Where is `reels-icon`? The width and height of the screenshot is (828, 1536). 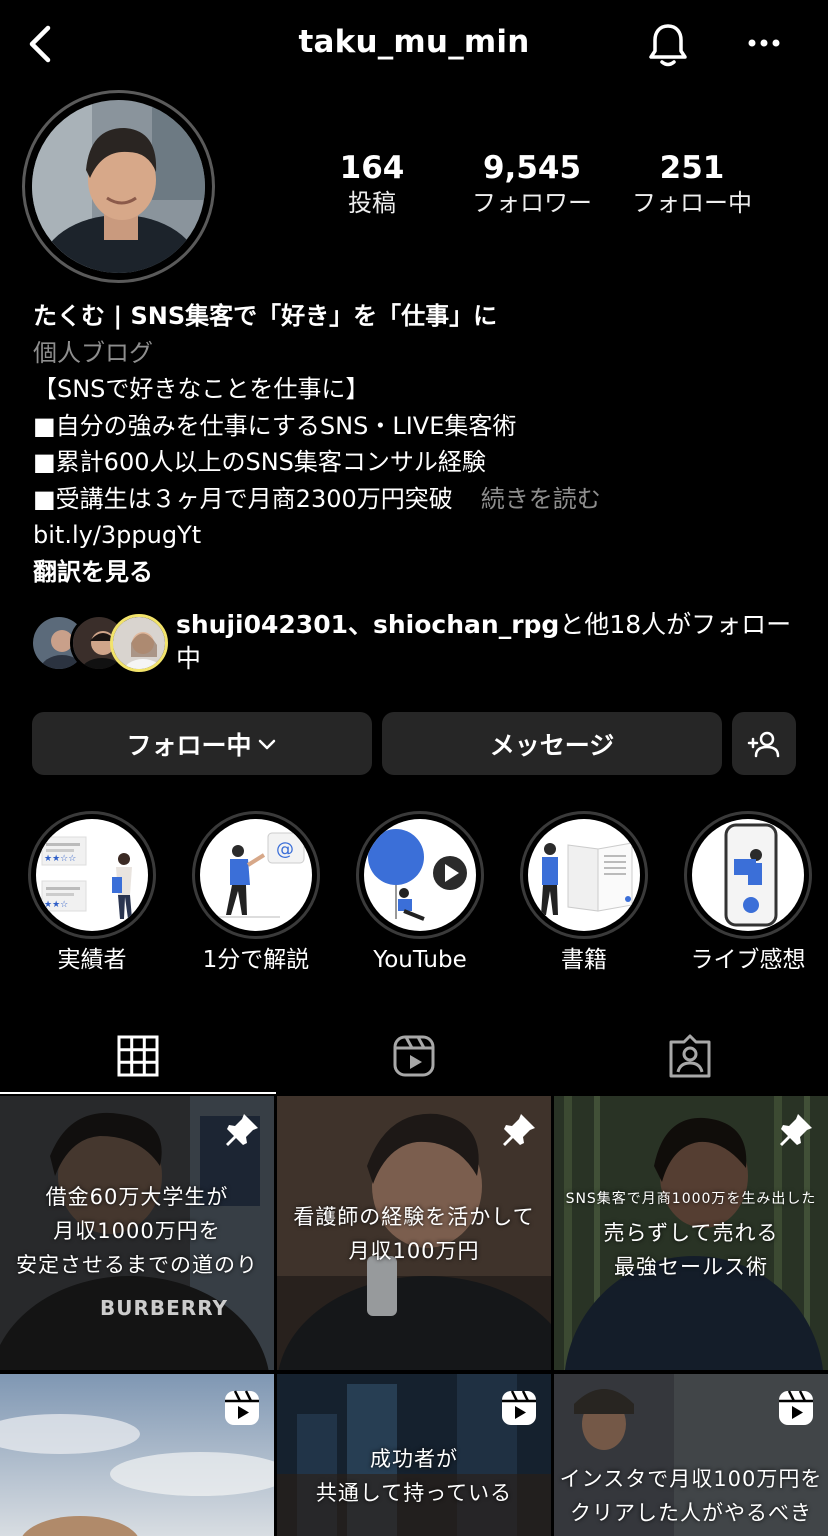 reels-icon is located at coordinates (414, 1056).